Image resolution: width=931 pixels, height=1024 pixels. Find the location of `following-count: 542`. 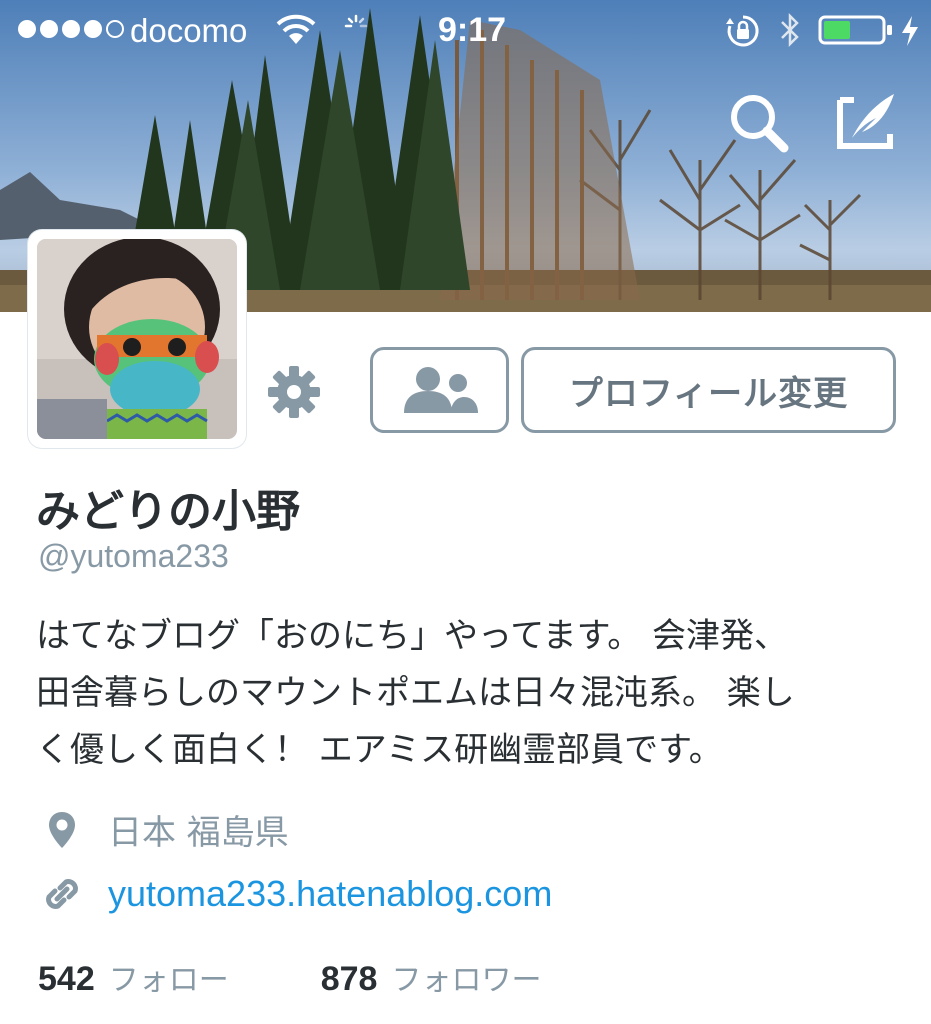

following-count: 542 is located at coordinates (66, 979).